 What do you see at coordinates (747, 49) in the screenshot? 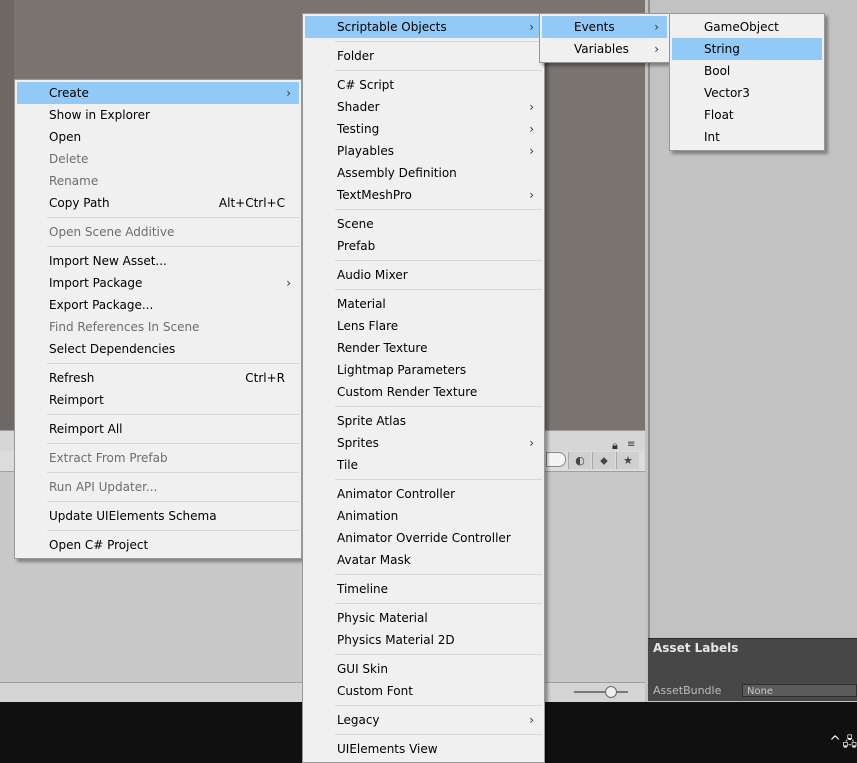
I see `menu-item-string: String` at bounding box center [747, 49].